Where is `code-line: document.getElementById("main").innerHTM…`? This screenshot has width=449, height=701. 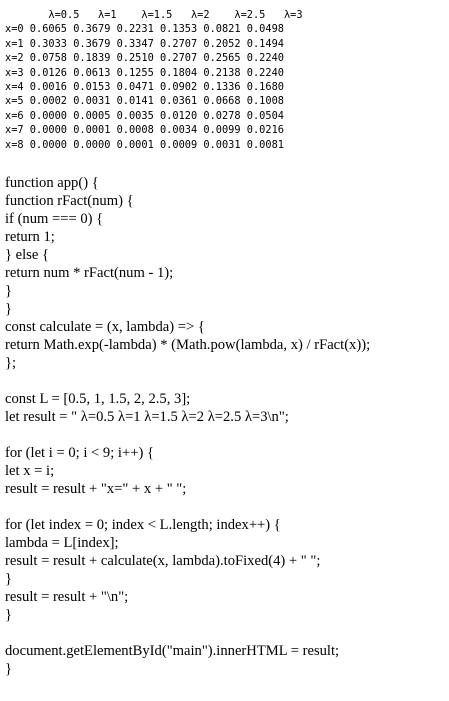
code-line: document.getElementById("main").innerHTM… is located at coordinates (172, 651).